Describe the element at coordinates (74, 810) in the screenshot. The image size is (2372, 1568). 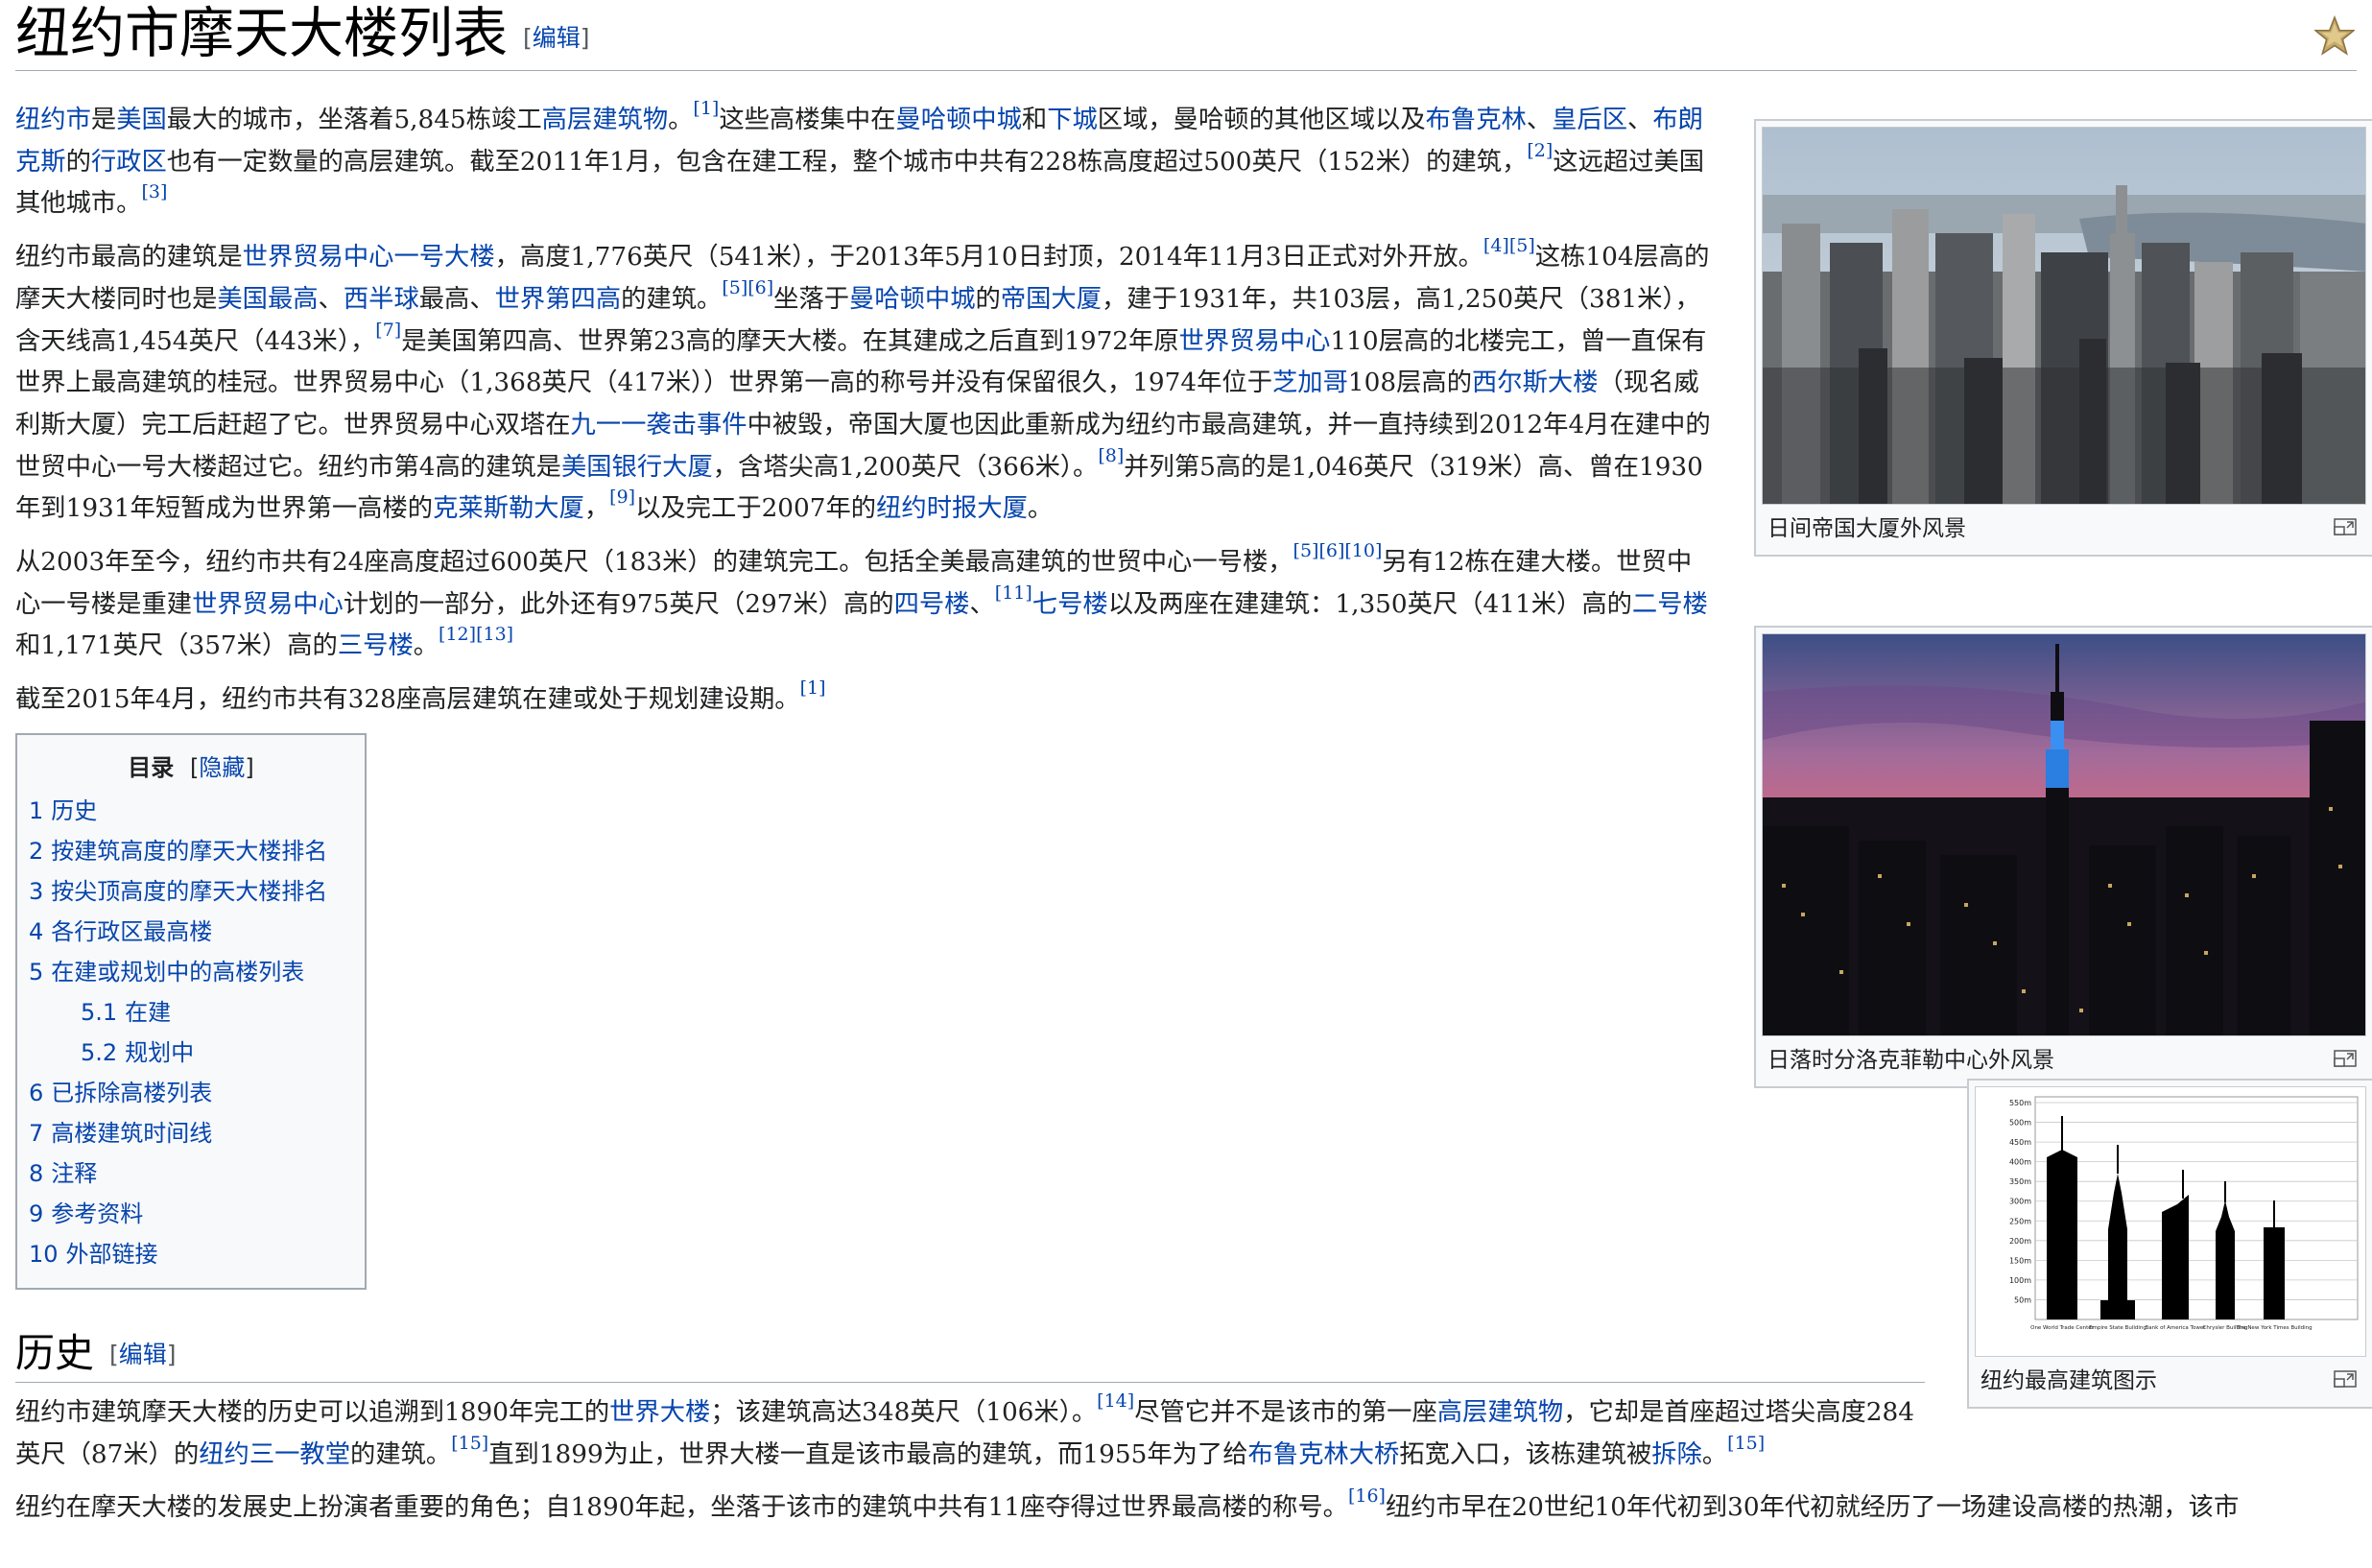
I see `toc-item-label: 历史` at that location.